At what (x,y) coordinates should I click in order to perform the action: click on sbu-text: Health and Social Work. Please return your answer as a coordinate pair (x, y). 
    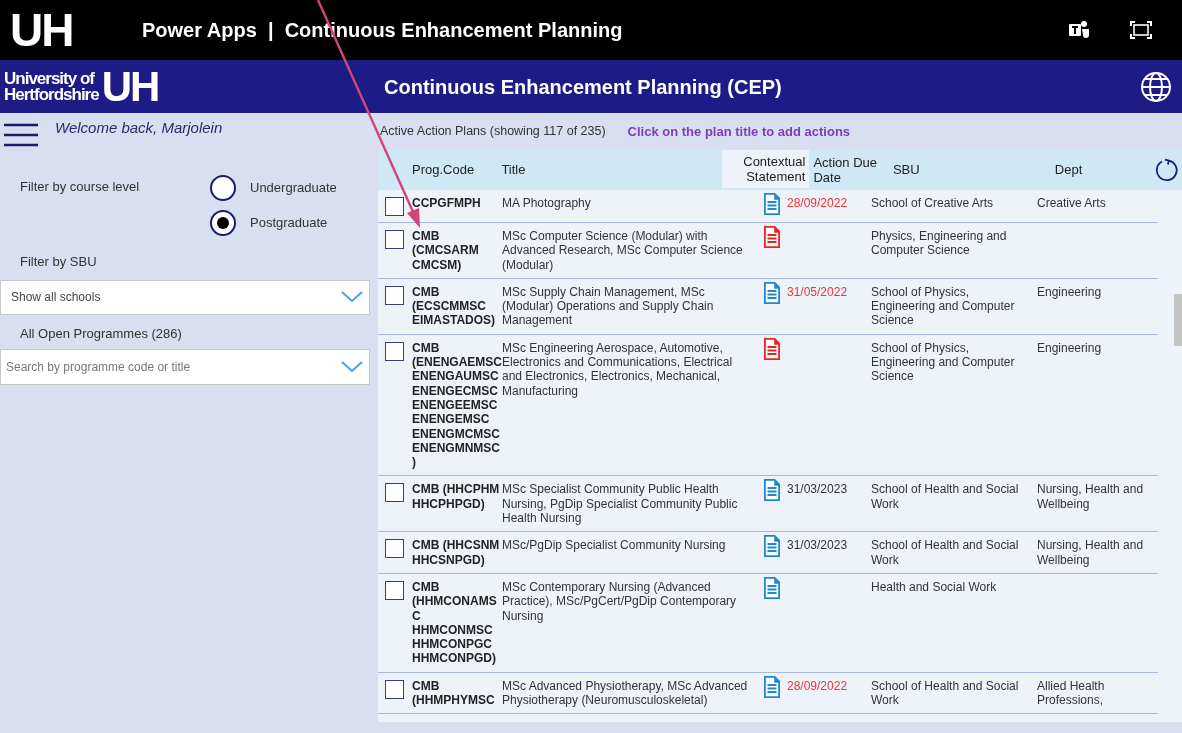
    Looking at the image, I should click on (934, 586).